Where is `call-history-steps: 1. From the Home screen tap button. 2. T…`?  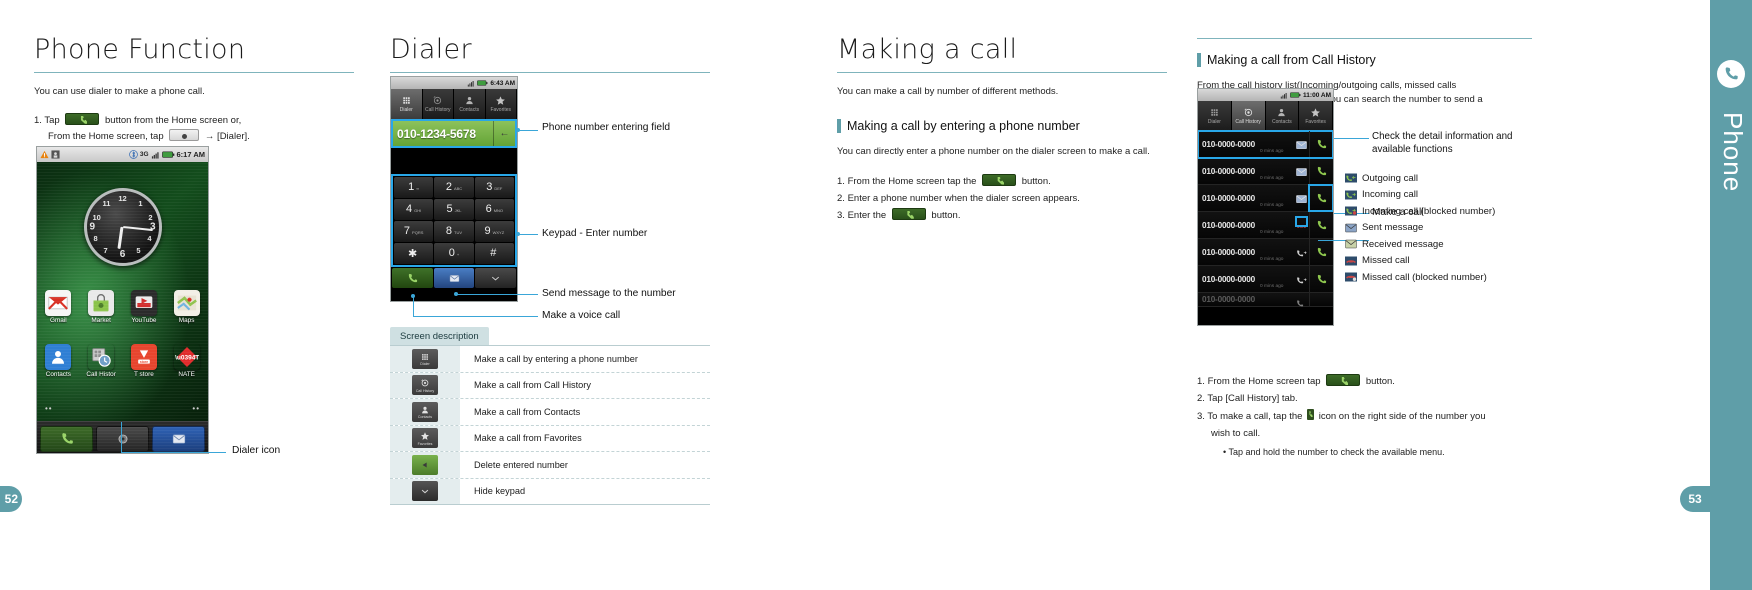
call-history-steps: 1. From the Home screen tap button. 2. T… is located at coordinates (1357, 415).